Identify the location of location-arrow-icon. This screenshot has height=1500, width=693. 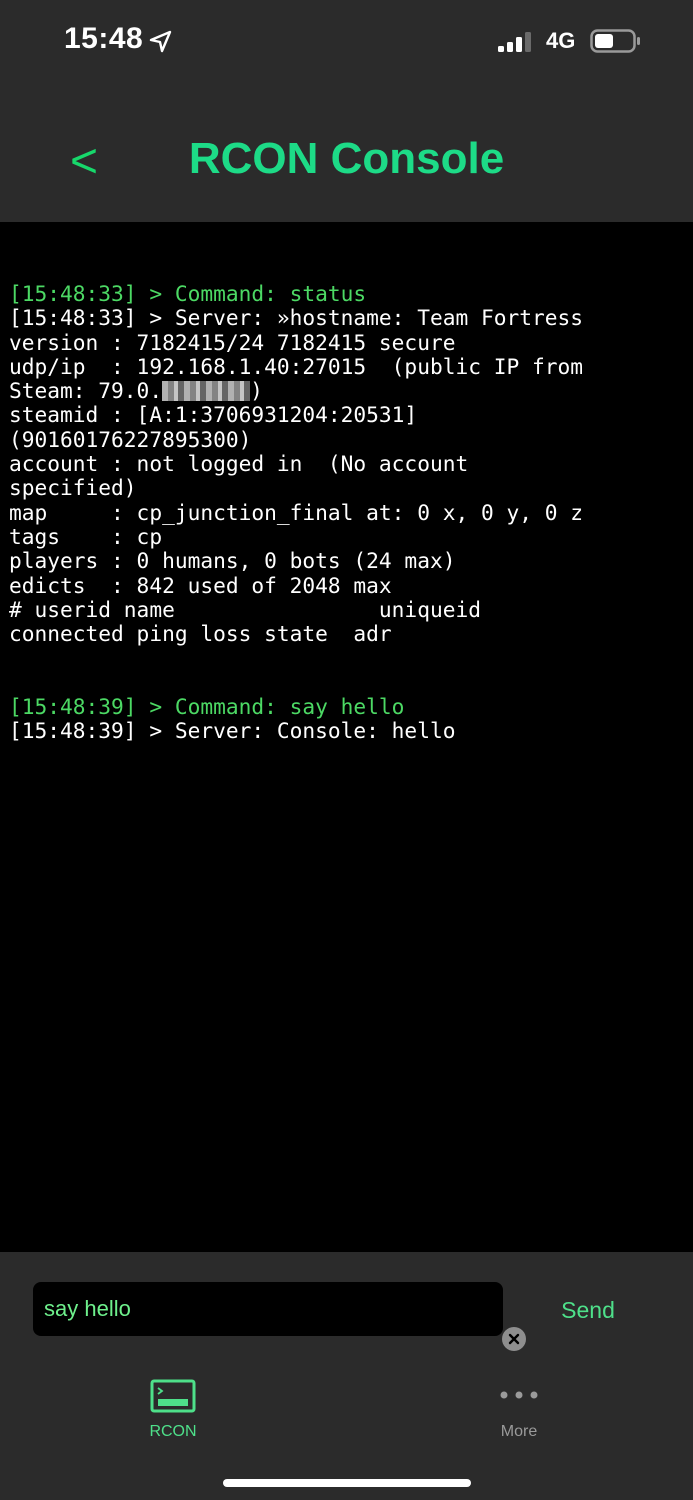
(160, 41).